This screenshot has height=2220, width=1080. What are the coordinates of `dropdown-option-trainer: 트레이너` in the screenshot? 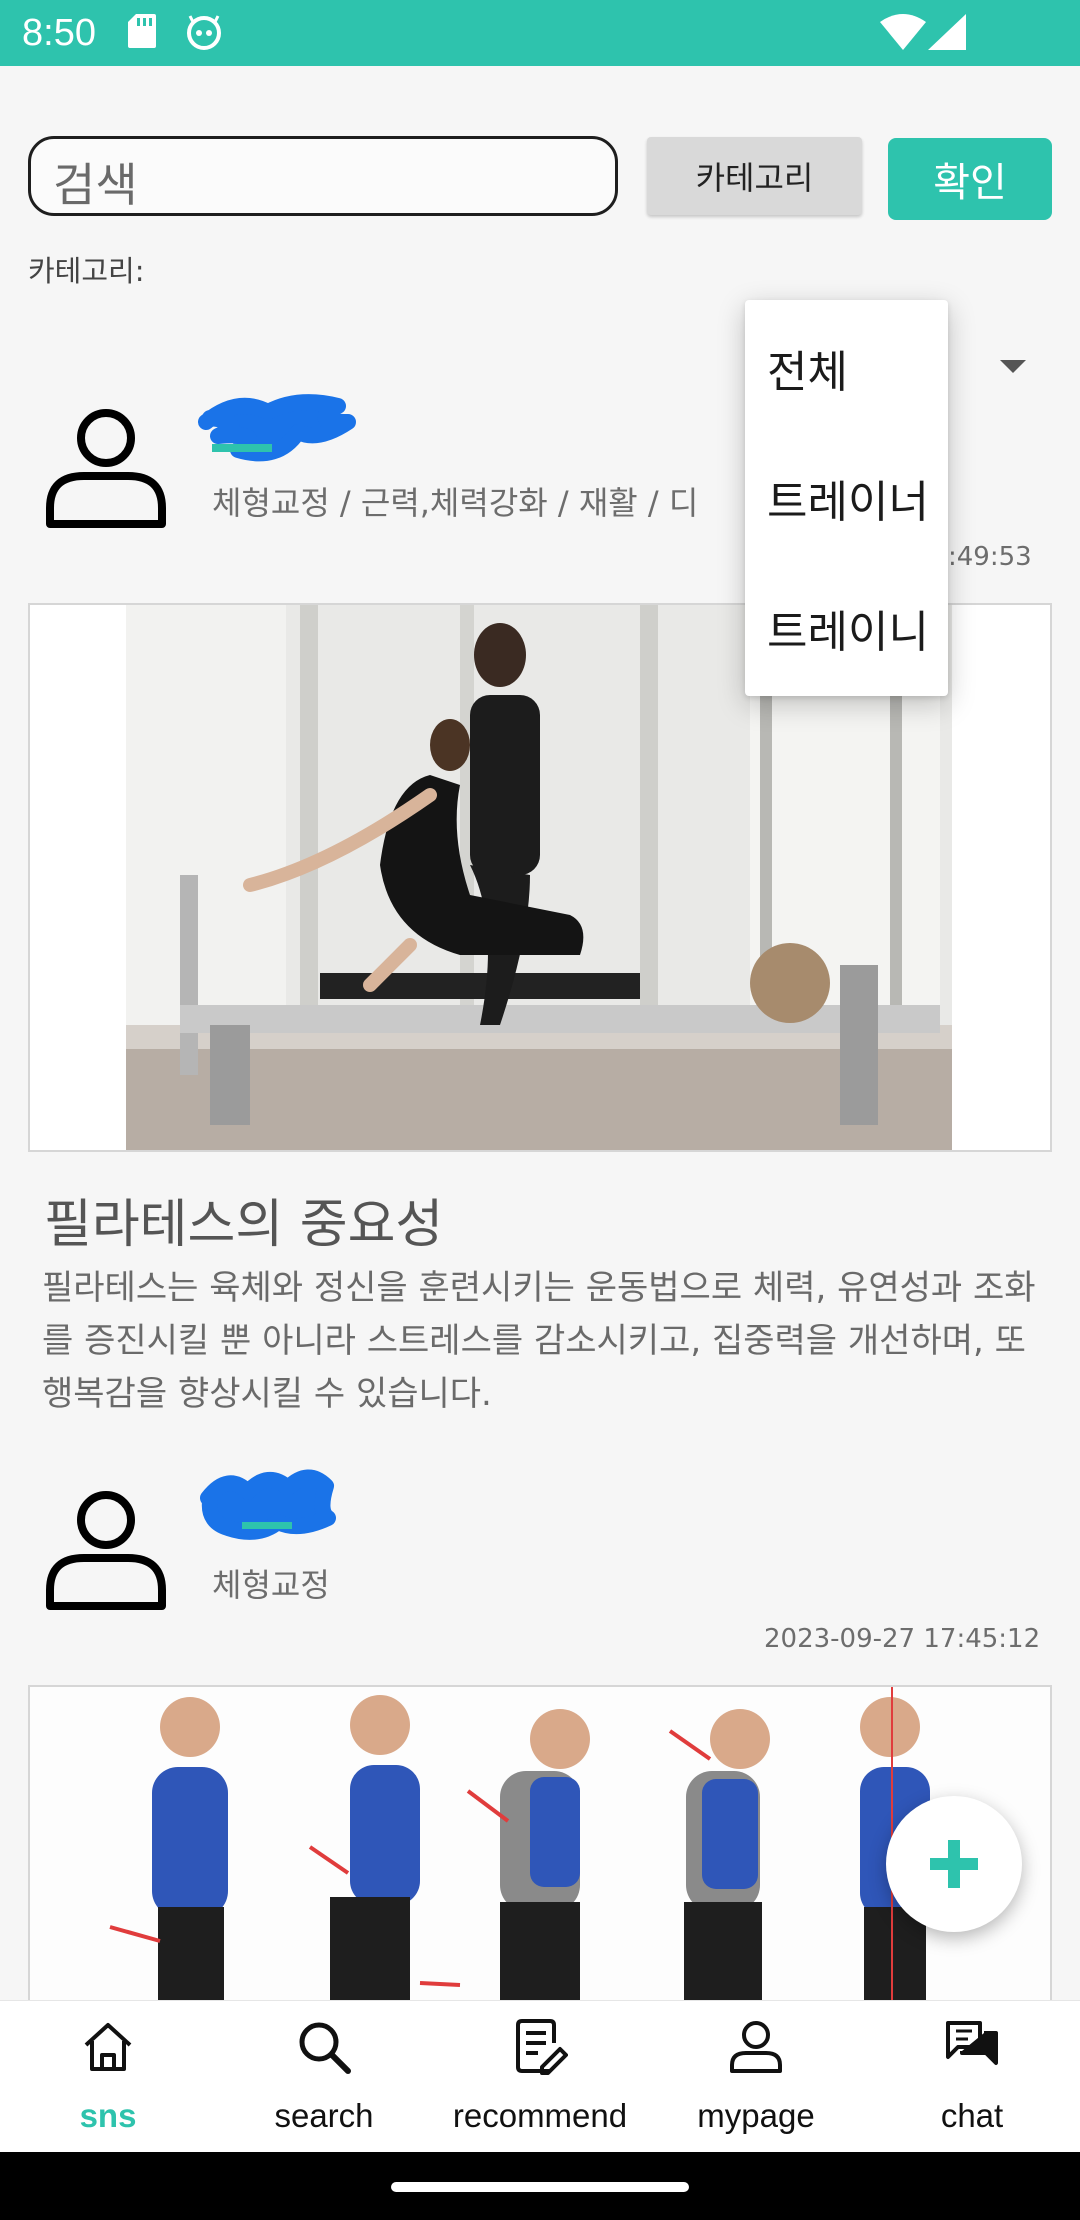 It's located at (848, 498).